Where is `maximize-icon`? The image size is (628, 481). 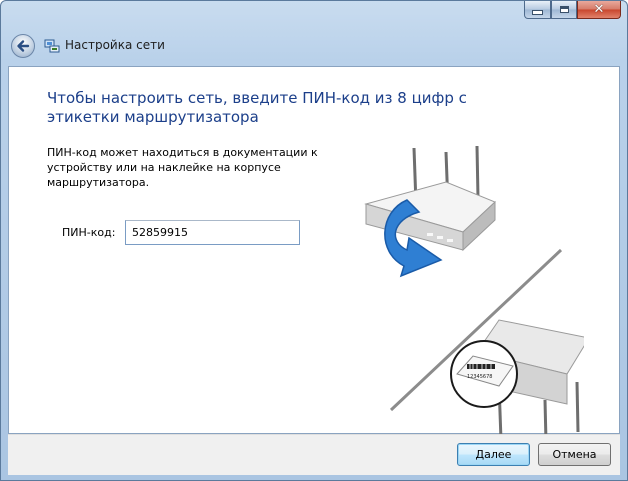 maximize-icon is located at coordinates (564, 9).